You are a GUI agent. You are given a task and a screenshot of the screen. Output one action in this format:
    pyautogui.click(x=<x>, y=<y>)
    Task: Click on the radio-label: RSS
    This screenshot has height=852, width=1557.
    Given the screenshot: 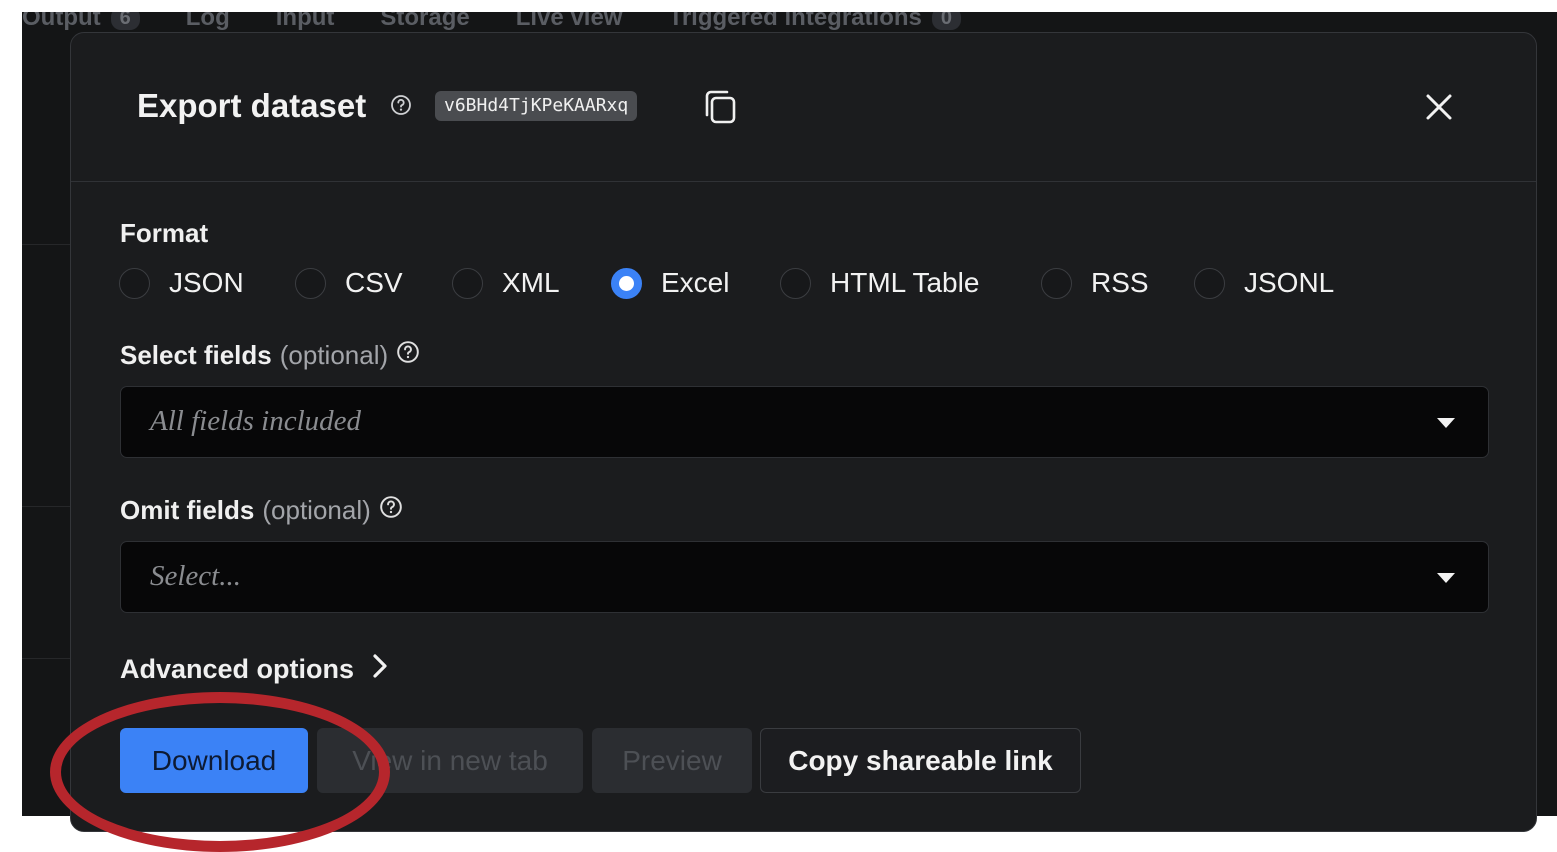 What is the action you would take?
    pyautogui.click(x=1120, y=282)
    